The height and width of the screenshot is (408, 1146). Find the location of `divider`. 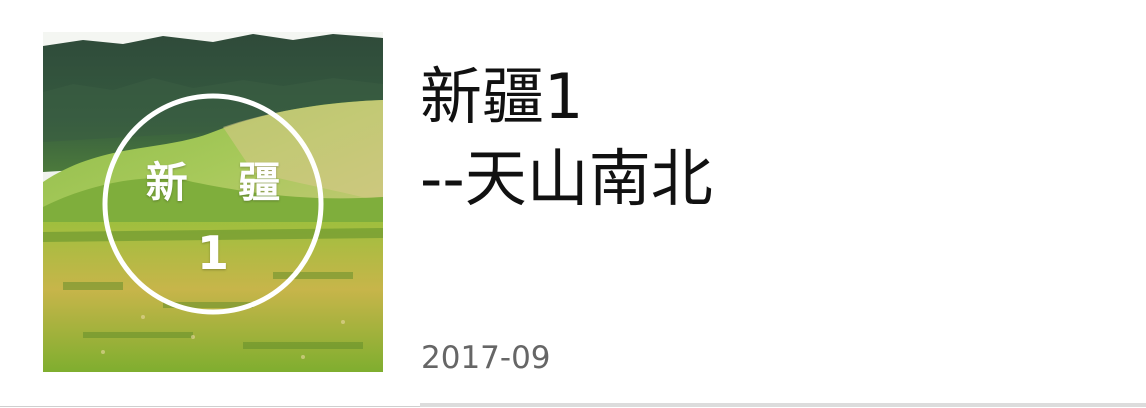

divider is located at coordinates (210, 406).